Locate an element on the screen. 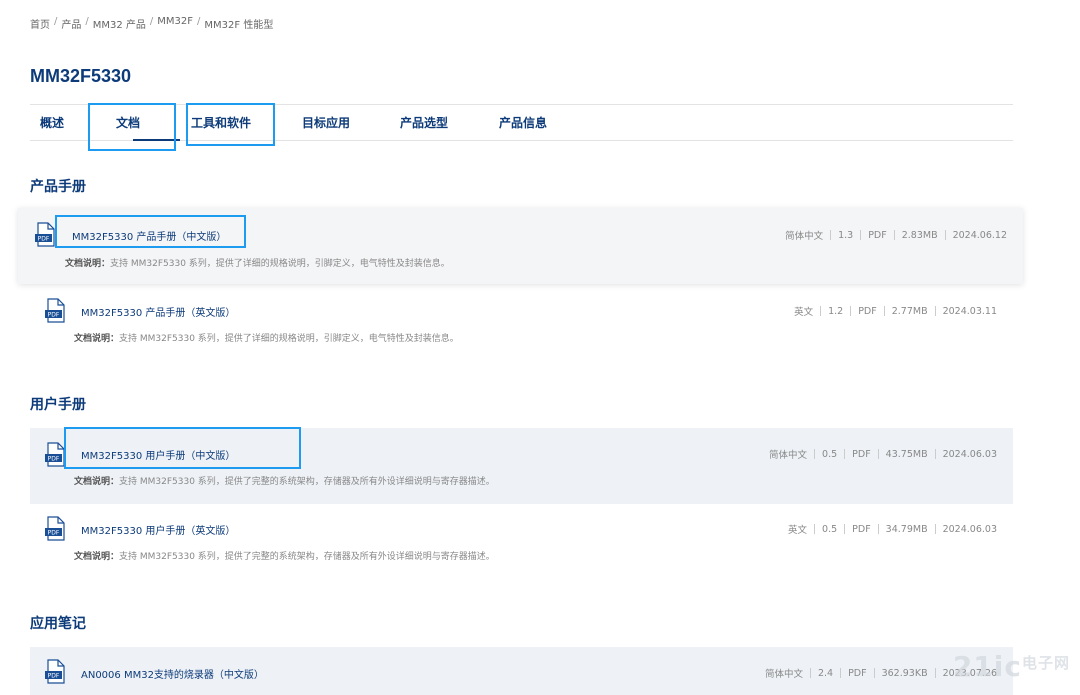 The width and height of the screenshot is (1080, 695). document-title-link: AN0006 MM32支持的烧录器（中文版） is located at coordinates (172, 673).